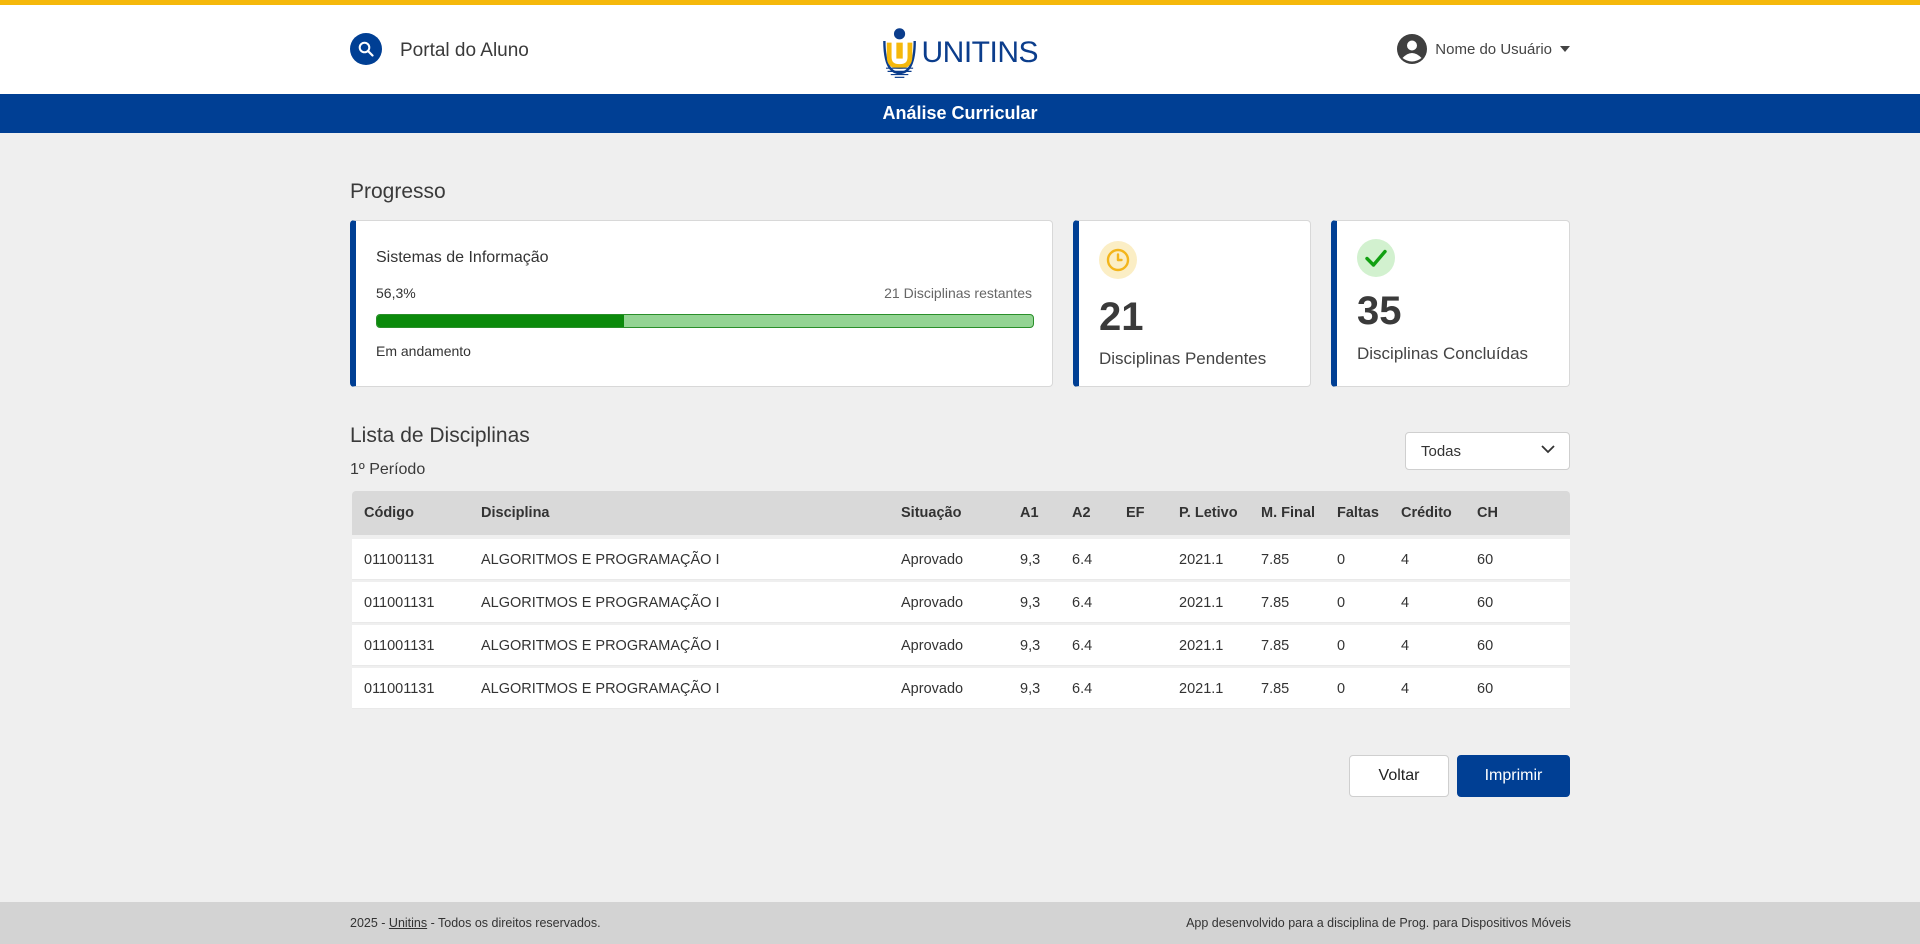  I want to click on done-count: 35, so click(1379, 311).